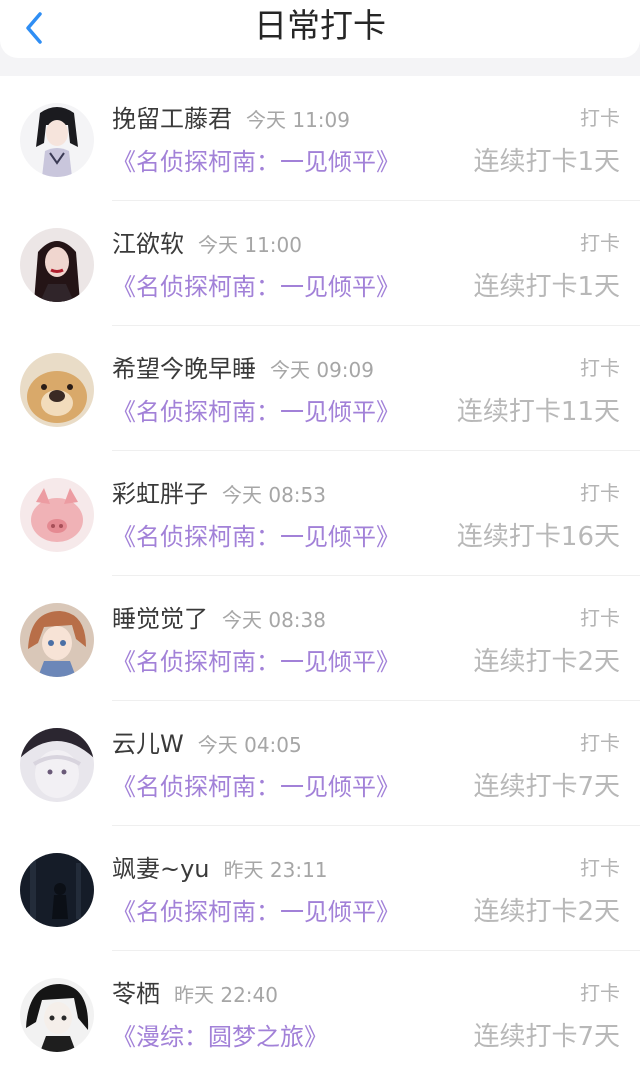 The height and width of the screenshot is (1083, 640). Describe the element at coordinates (148, 744) in the screenshot. I see `user-name: 云儿W` at that location.